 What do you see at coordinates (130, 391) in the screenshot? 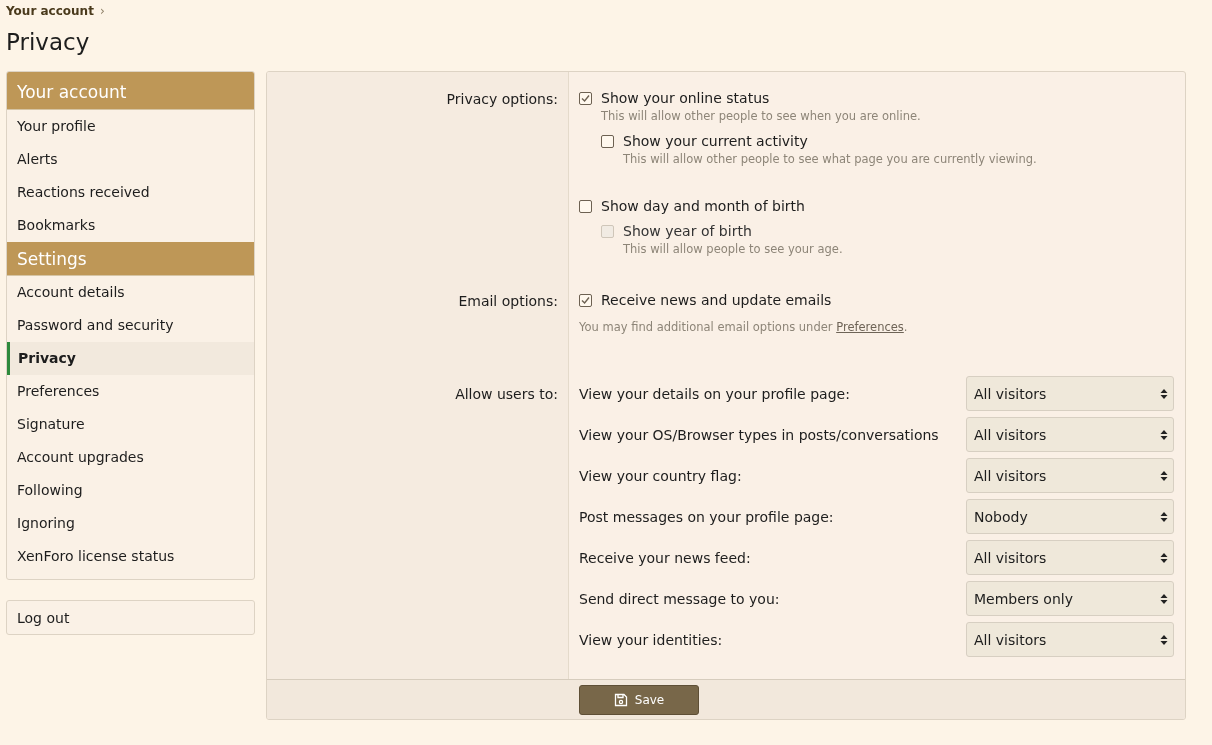
I see `sidebar-item: Preferences` at bounding box center [130, 391].